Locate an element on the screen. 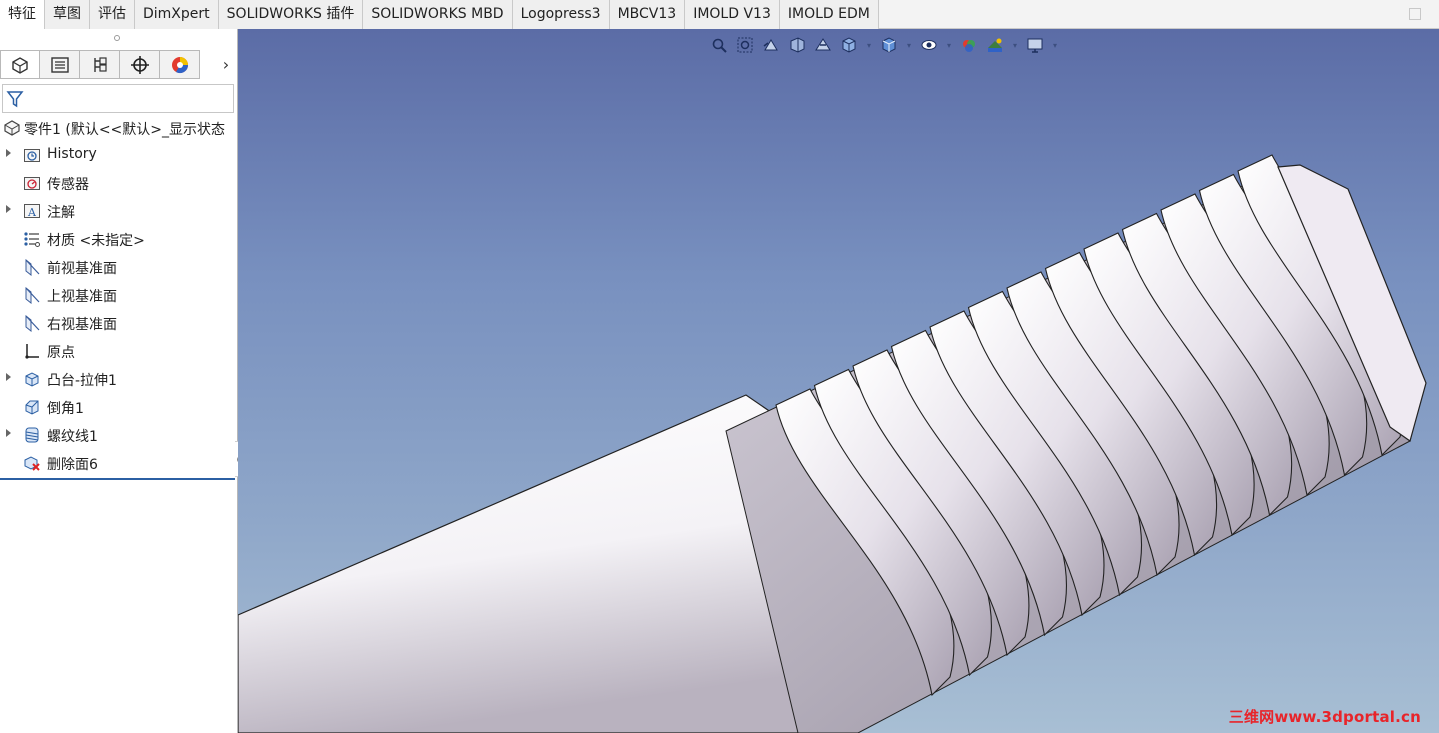 The image size is (1439, 733). tree-item-9: 倒角1 is located at coordinates (119, 407).